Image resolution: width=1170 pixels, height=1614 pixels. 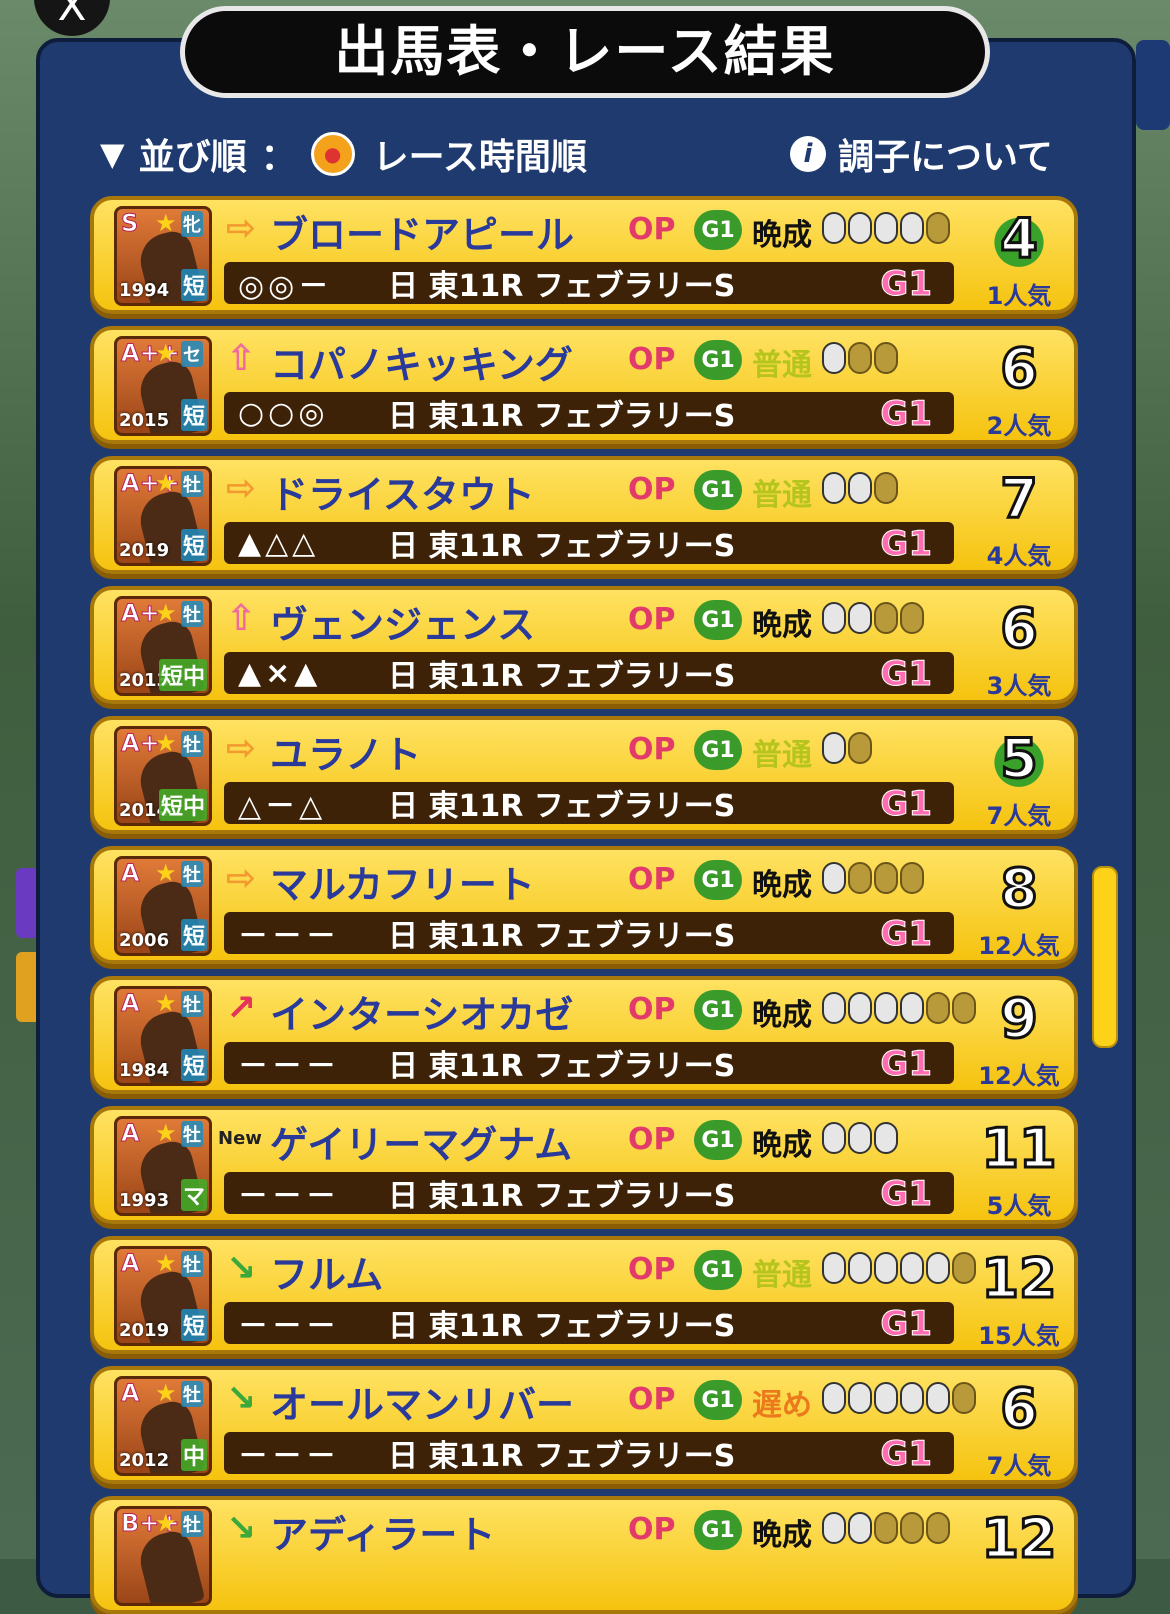 What do you see at coordinates (193, 1325) in the screenshot?
I see `distance-badge: 短` at bounding box center [193, 1325].